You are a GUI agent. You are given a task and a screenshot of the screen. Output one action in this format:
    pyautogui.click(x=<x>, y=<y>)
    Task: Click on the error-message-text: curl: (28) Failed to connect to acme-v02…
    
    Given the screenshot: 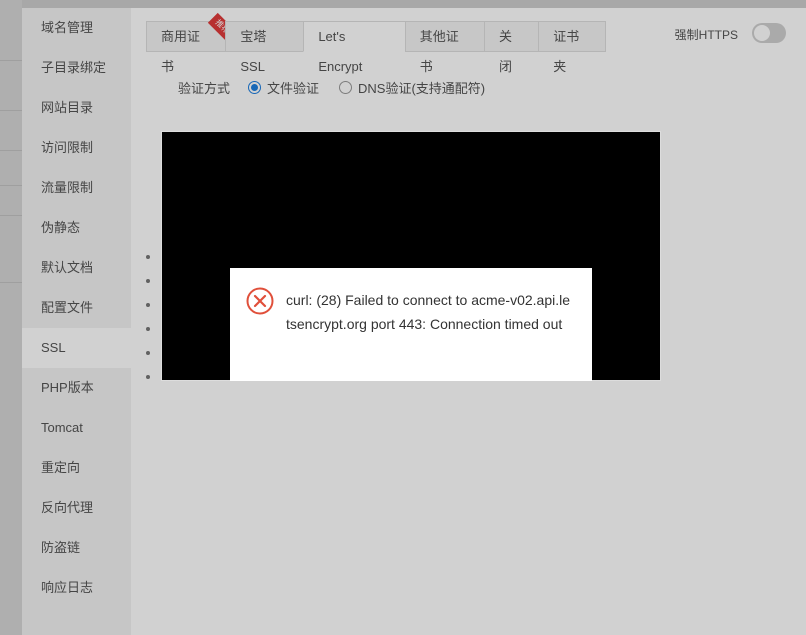 What is the action you would take?
    pyautogui.click(x=428, y=312)
    